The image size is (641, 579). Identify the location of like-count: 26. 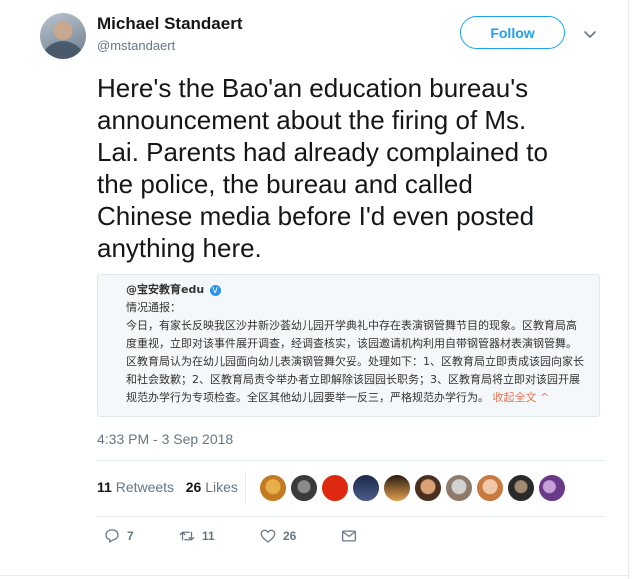
(290, 536).